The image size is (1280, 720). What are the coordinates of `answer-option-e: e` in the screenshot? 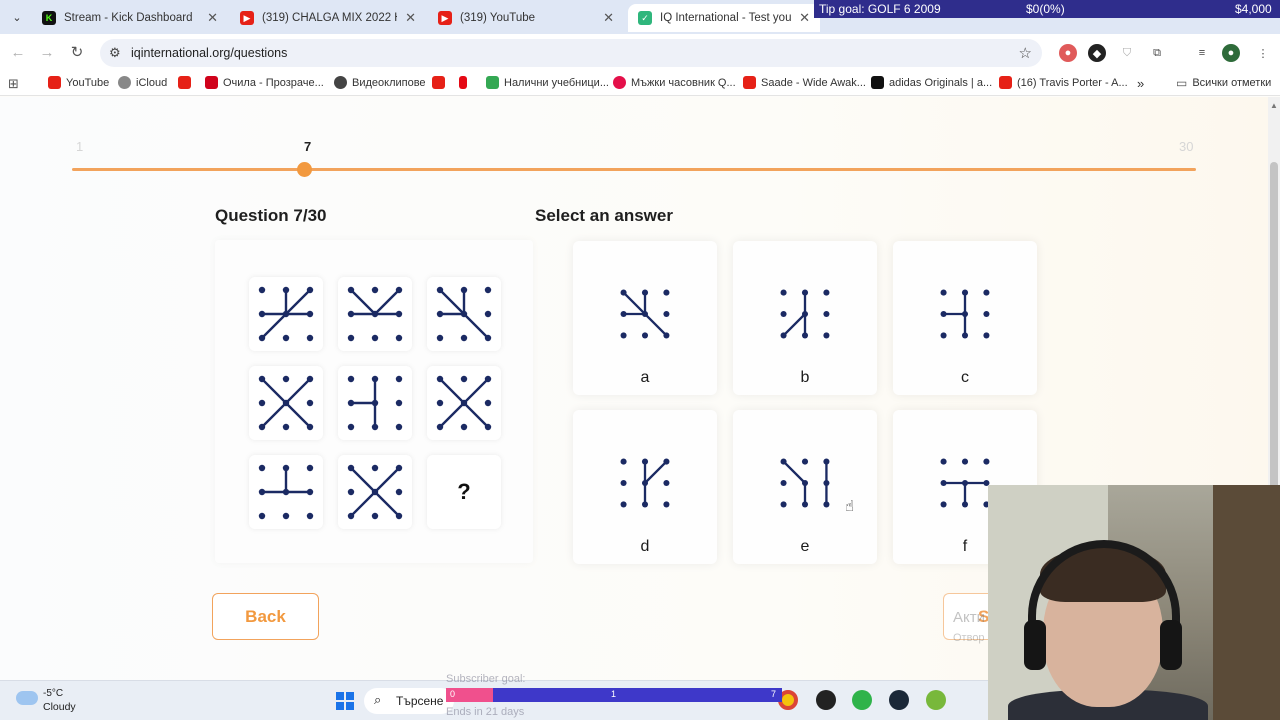 It's located at (805, 487).